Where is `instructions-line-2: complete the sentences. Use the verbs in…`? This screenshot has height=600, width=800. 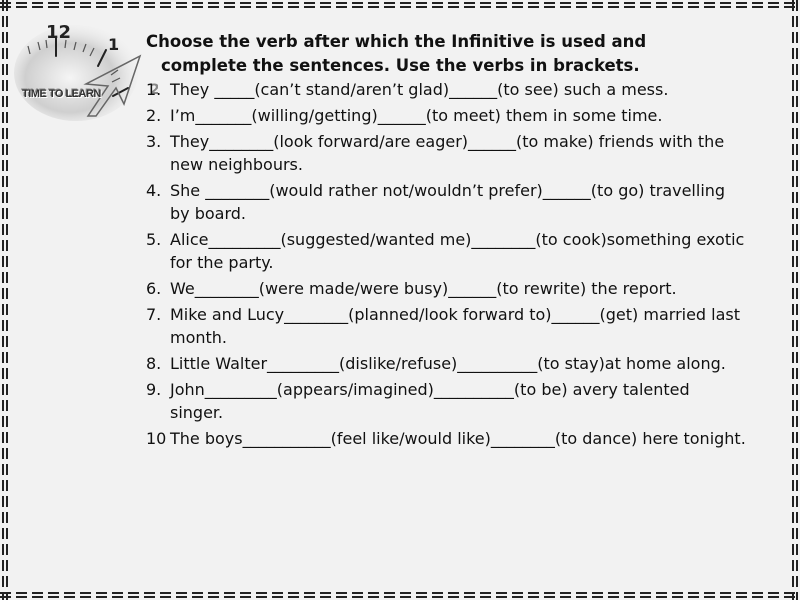
instructions-line-2: complete the sentences. Use the verbs in… is located at coordinates (400, 65).